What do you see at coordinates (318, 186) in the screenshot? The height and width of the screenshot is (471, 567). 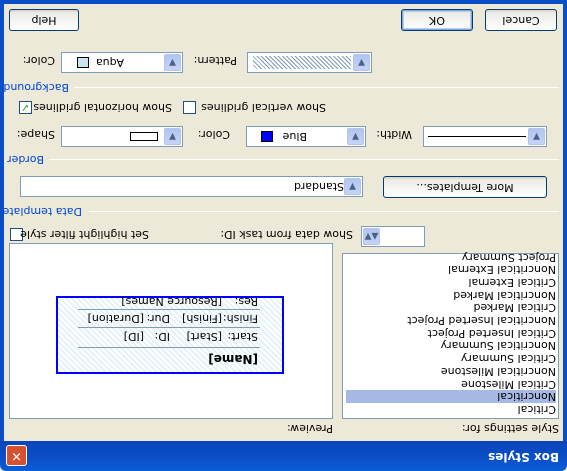 I see `template-value: Standard` at bounding box center [318, 186].